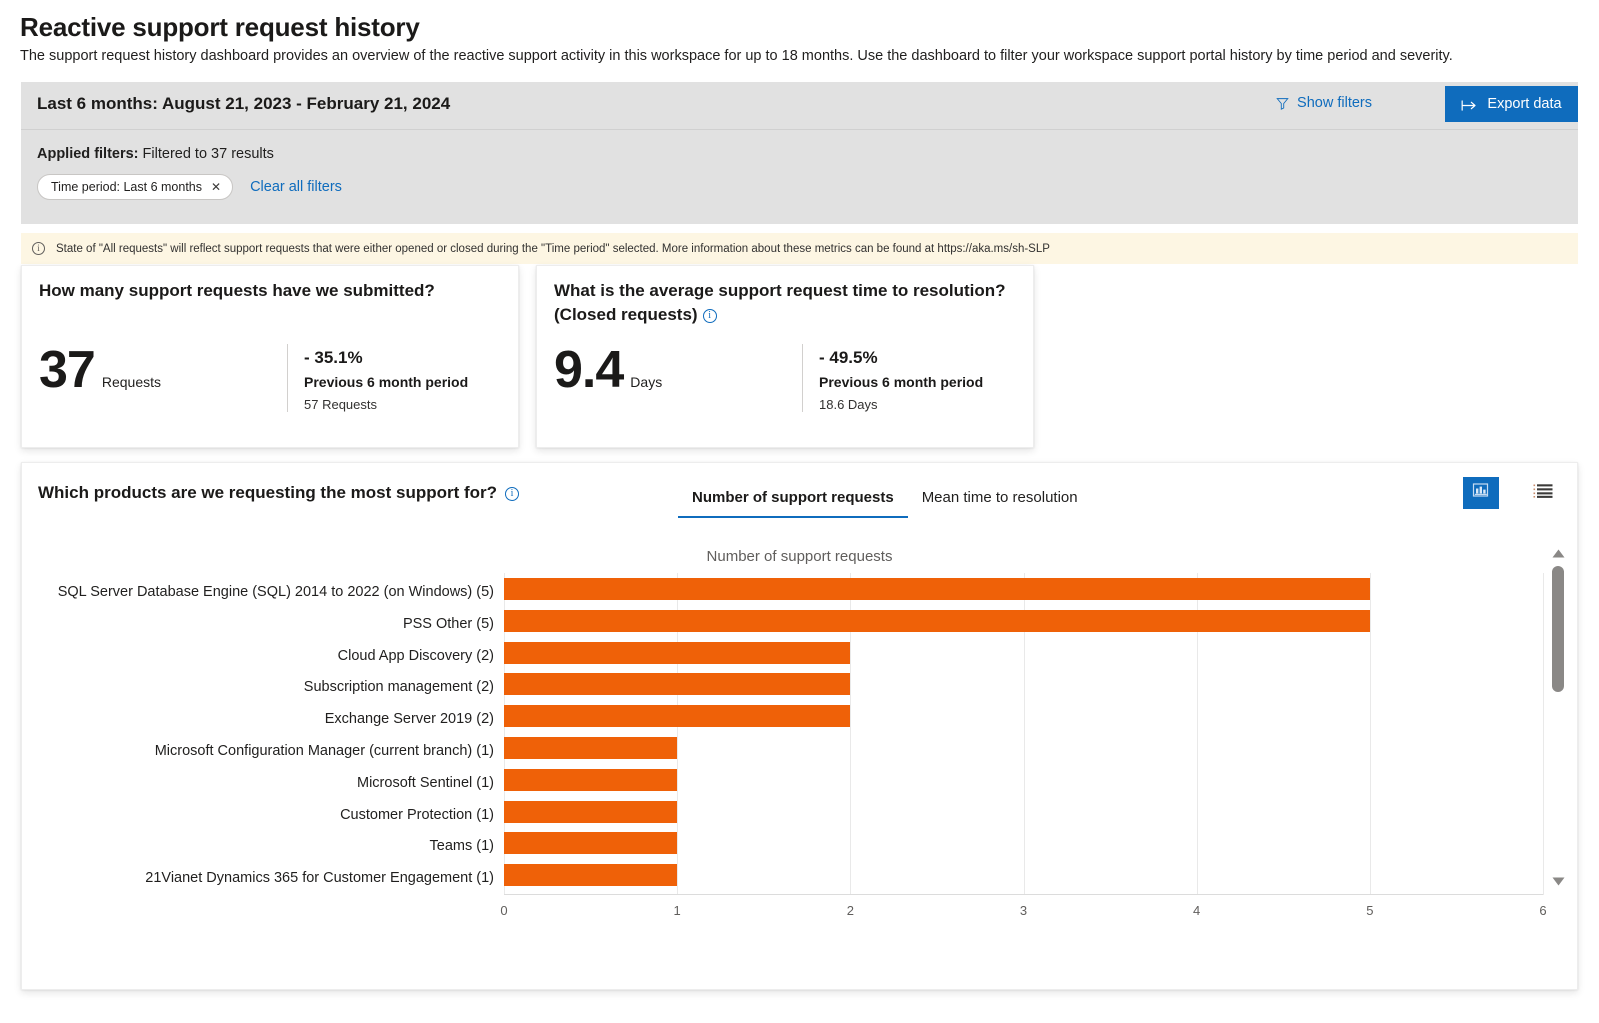  I want to click on chart-x-tick-label: 3, so click(1023, 910).